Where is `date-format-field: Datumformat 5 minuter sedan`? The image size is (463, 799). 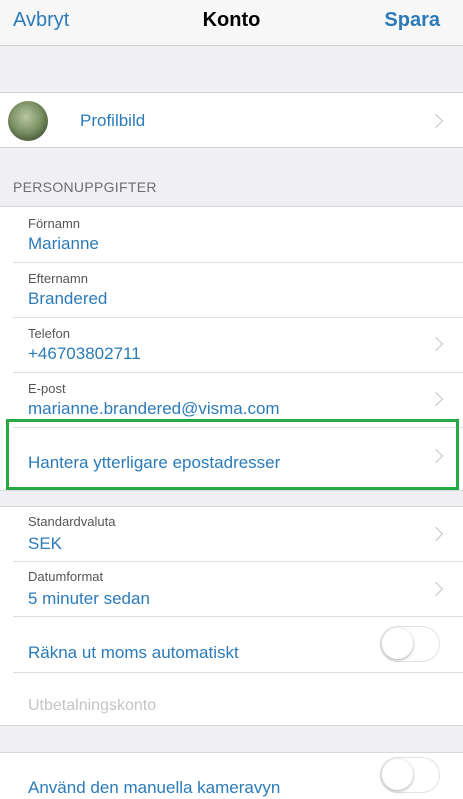 date-format-field: Datumformat 5 minuter sedan is located at coordinates (231, 589).